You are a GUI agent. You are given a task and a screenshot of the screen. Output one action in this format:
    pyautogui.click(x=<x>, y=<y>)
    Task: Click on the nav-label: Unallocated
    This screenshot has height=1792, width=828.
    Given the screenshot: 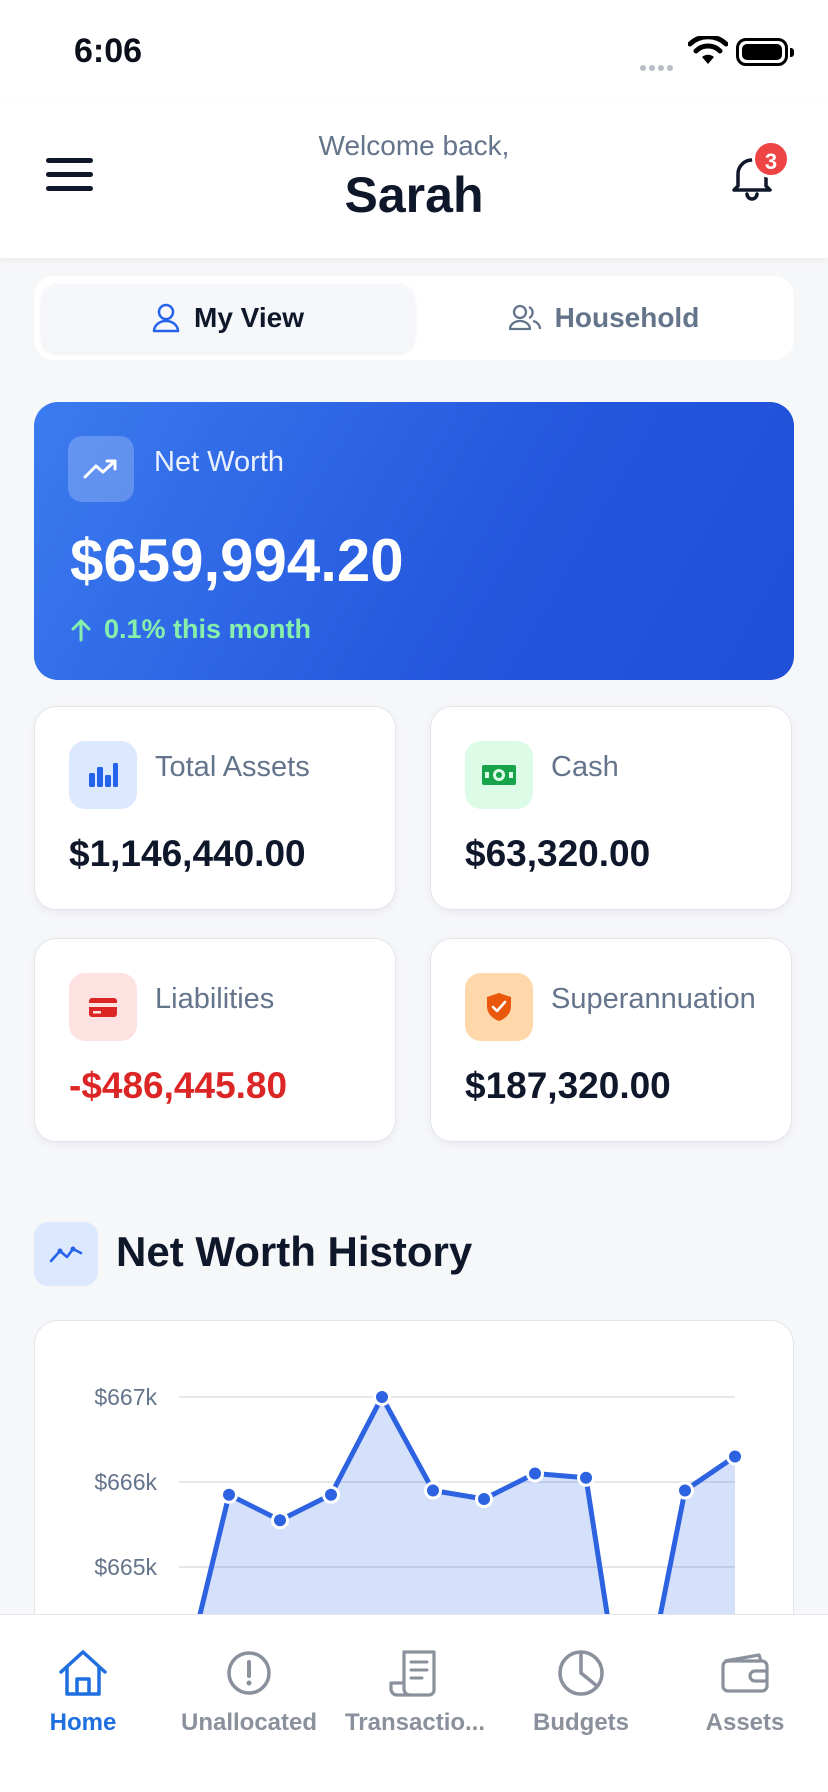 What is the action you would take?
    pyautogui.click(x=249, y=1722)
    